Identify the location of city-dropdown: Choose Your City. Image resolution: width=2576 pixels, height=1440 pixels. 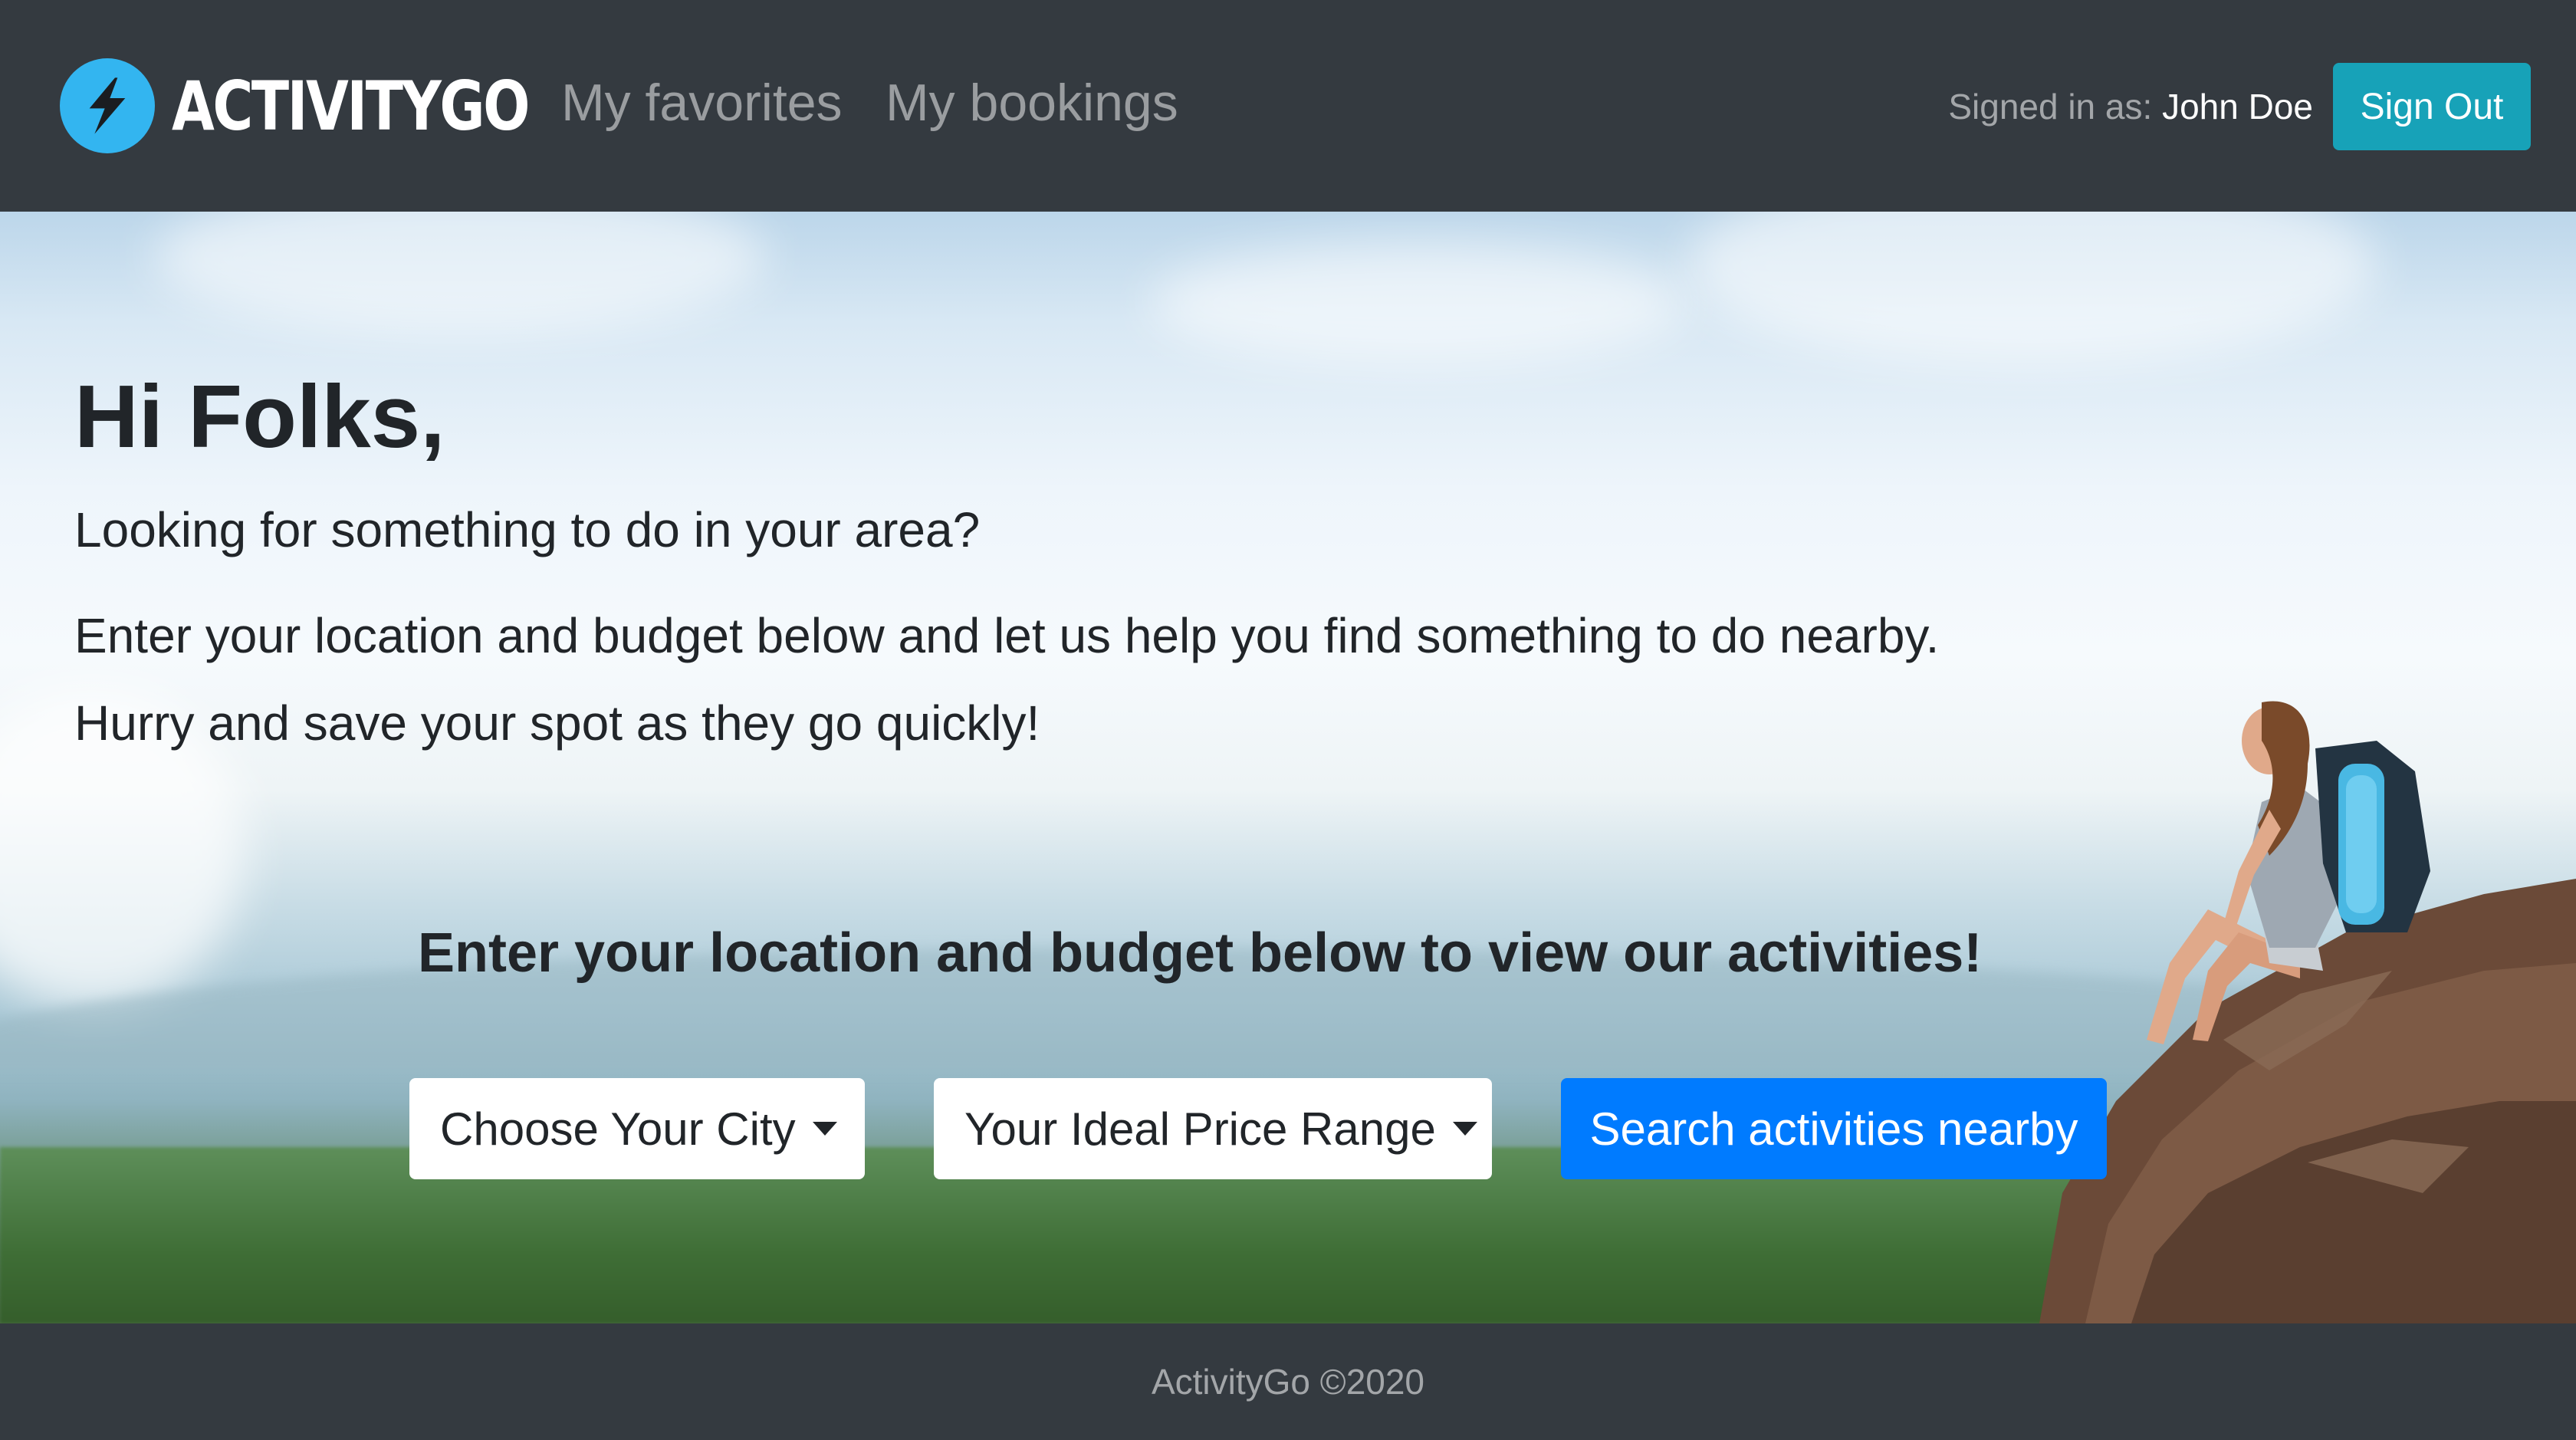
(637, 1128).